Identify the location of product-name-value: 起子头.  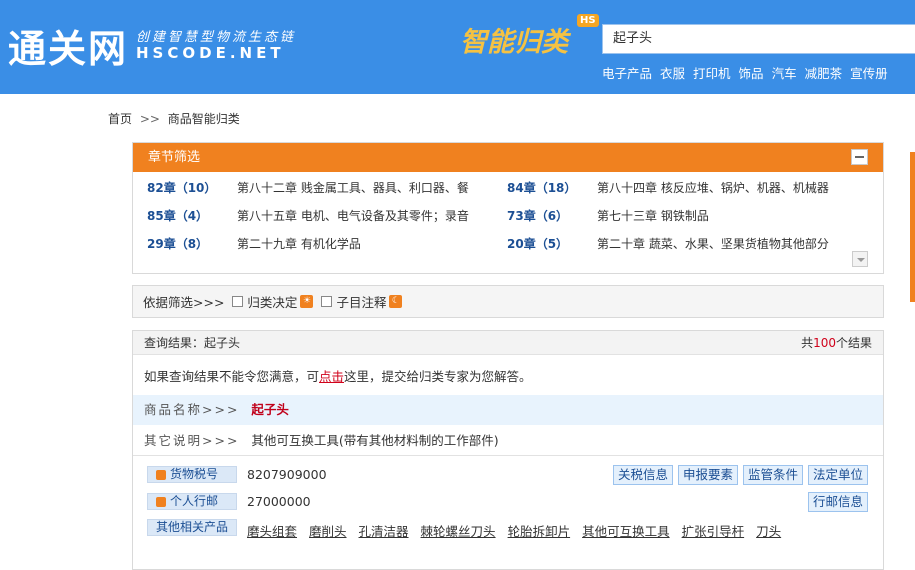
(270, 409).